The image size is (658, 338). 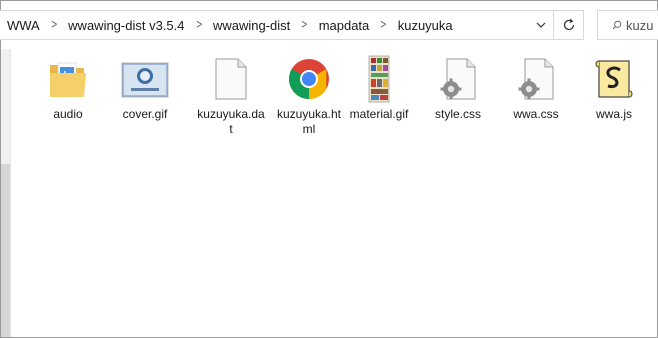 I want to click on refresh-icon, so click(x=568, y=24).